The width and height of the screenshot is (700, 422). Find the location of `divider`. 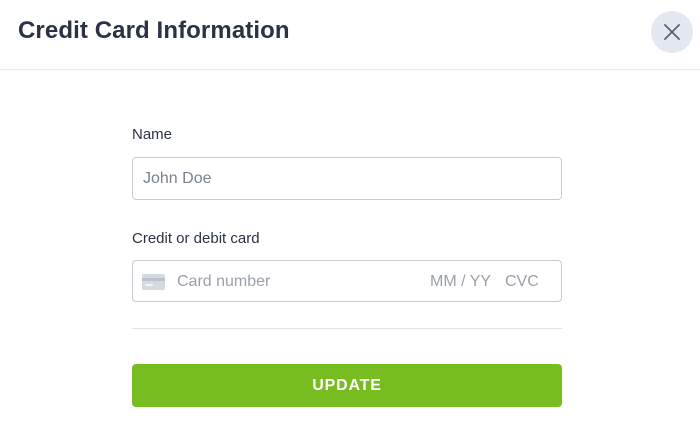

divider is located at coordinates (347, 328).